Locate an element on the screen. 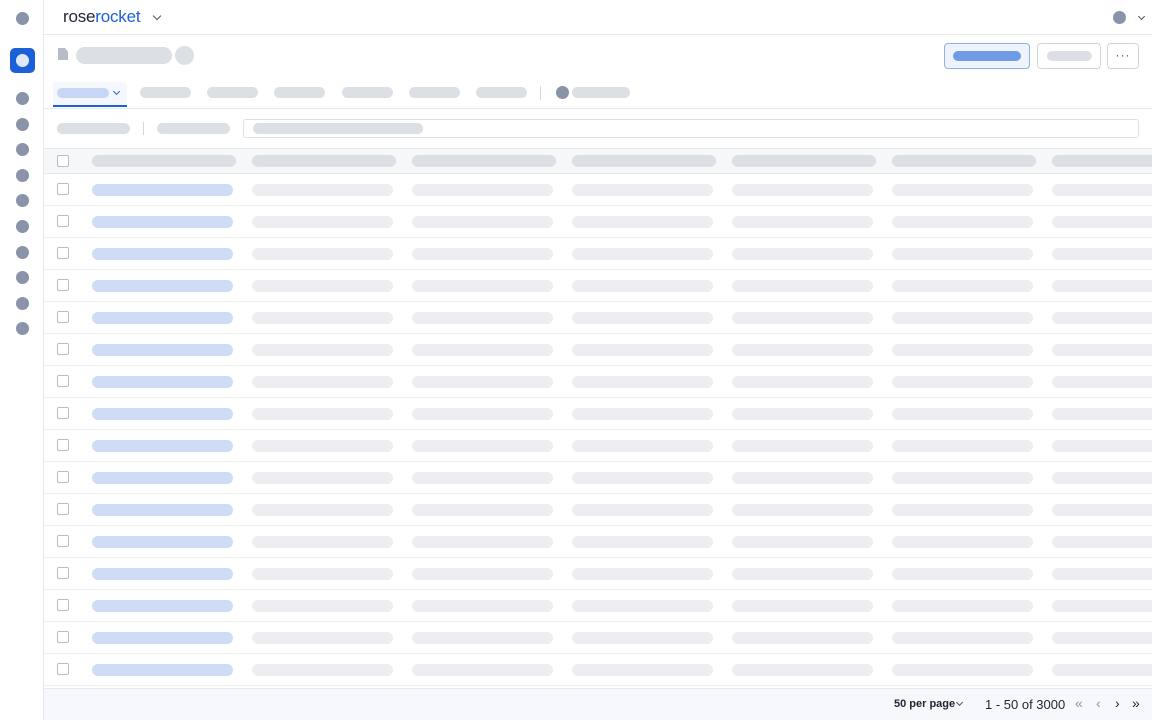 Image resolution: width=1152 pixels, height=720 pixels. app-icon is located at coordinates (22, 18).